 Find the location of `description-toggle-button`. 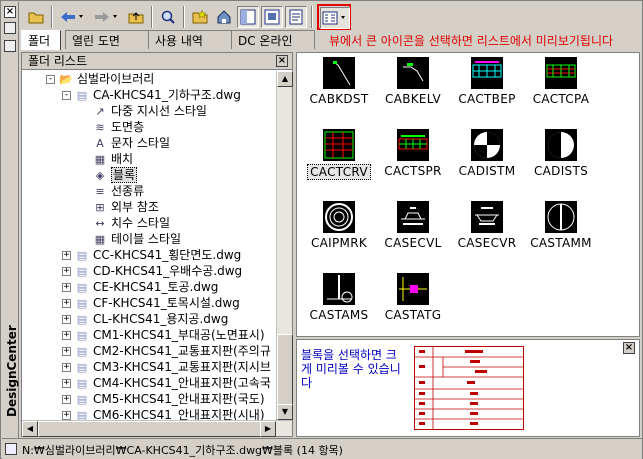

description-toggle-button is located at coordinates (296, 17).